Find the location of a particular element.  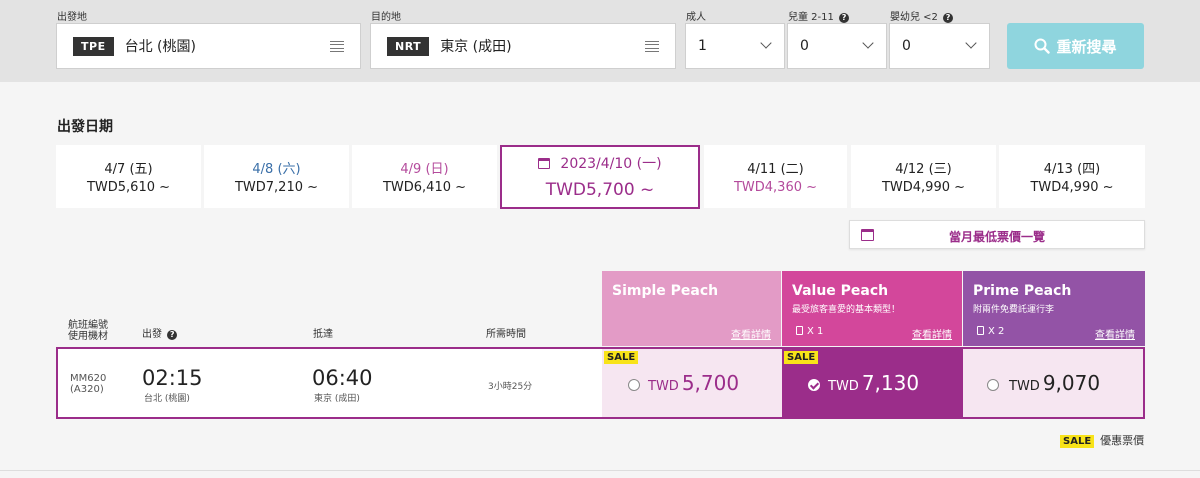

amount: 7,130 is located at coordinates (890, 383).